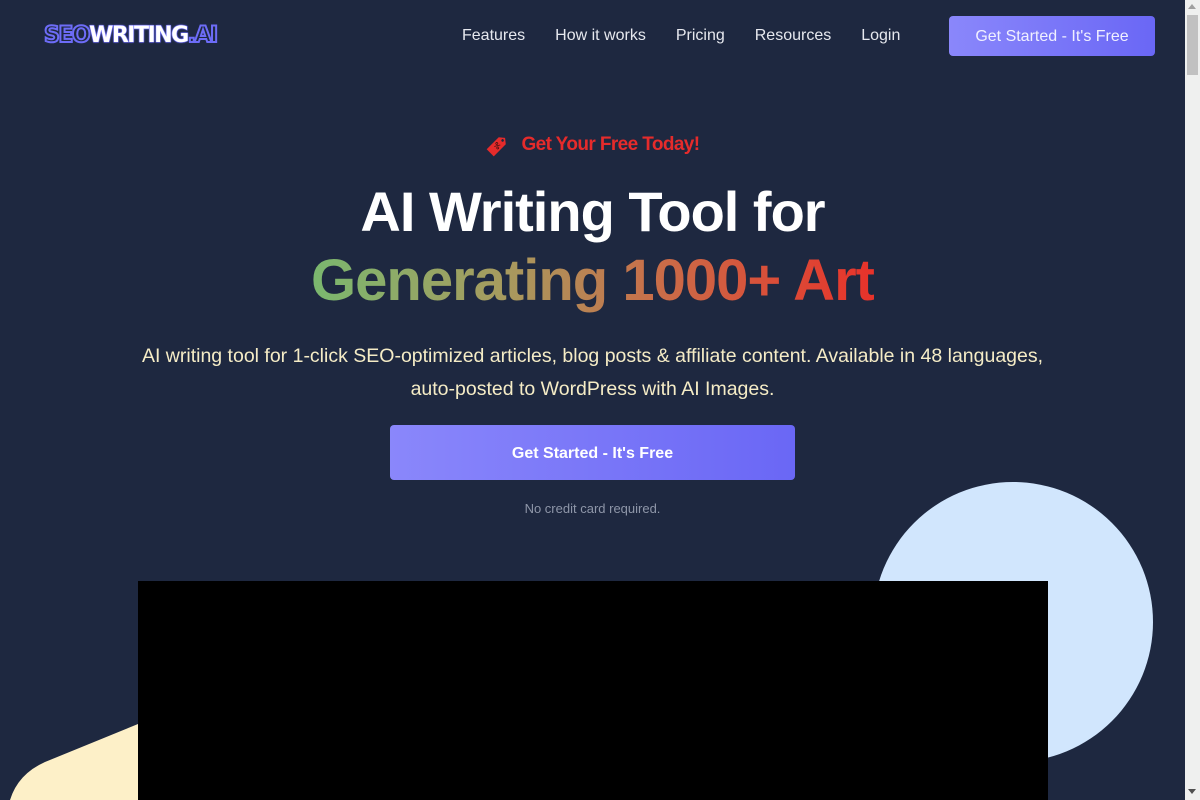  I want to click on hero-title-gradient-text: Generating 1000+ Art, so click(593, 280).